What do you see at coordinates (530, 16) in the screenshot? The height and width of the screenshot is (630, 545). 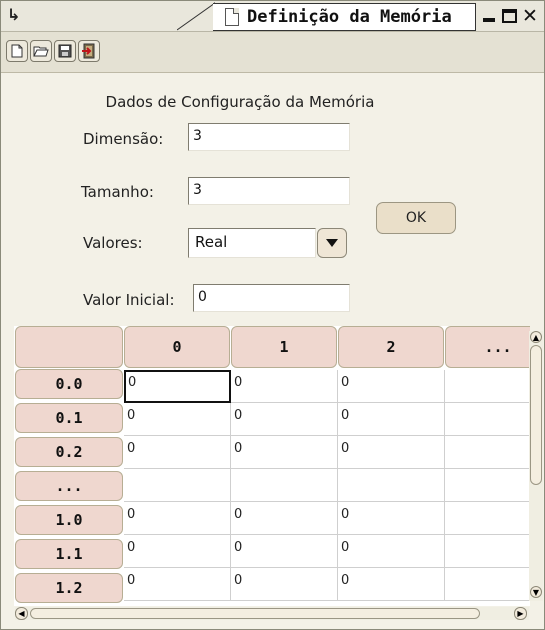 I see `close-icon: ✕` at bounding box center [530, 16].